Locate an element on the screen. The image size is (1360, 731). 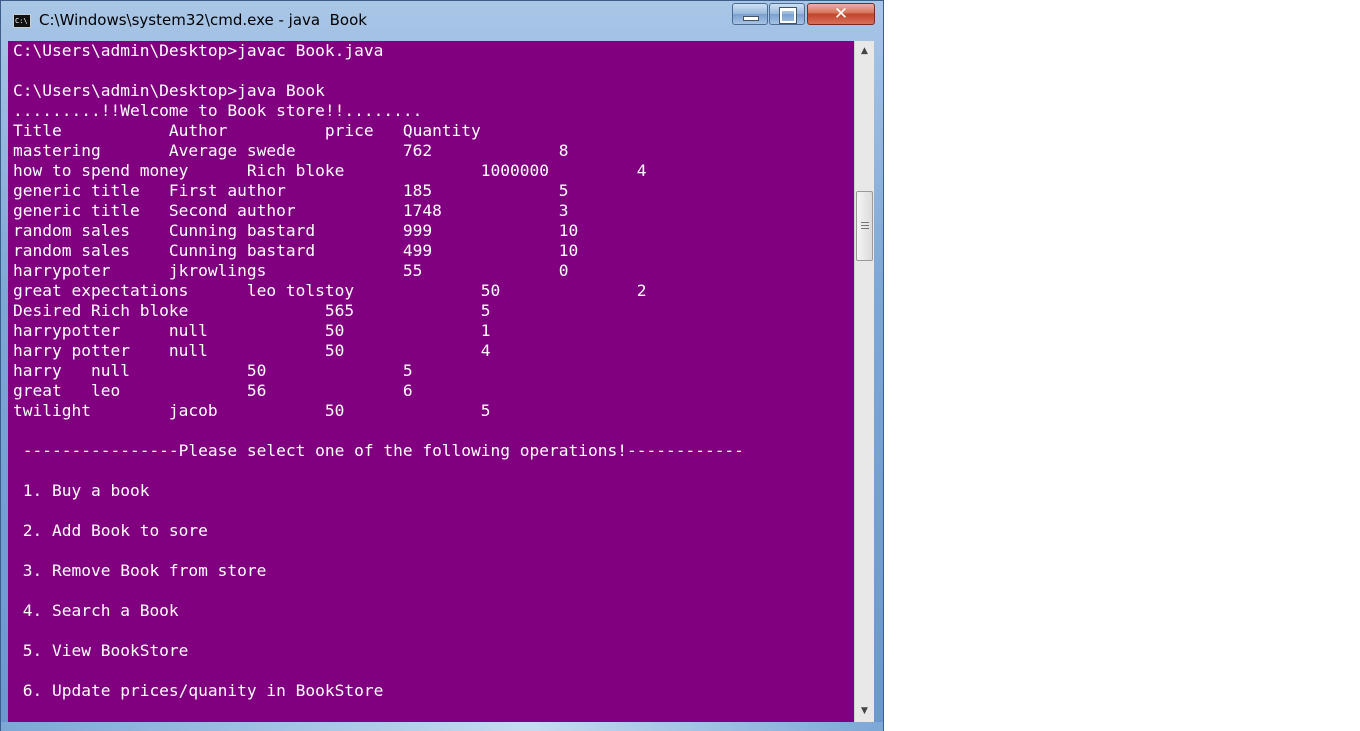
console-line: harry potter null 50 4 is located at coordinates (252, 350).